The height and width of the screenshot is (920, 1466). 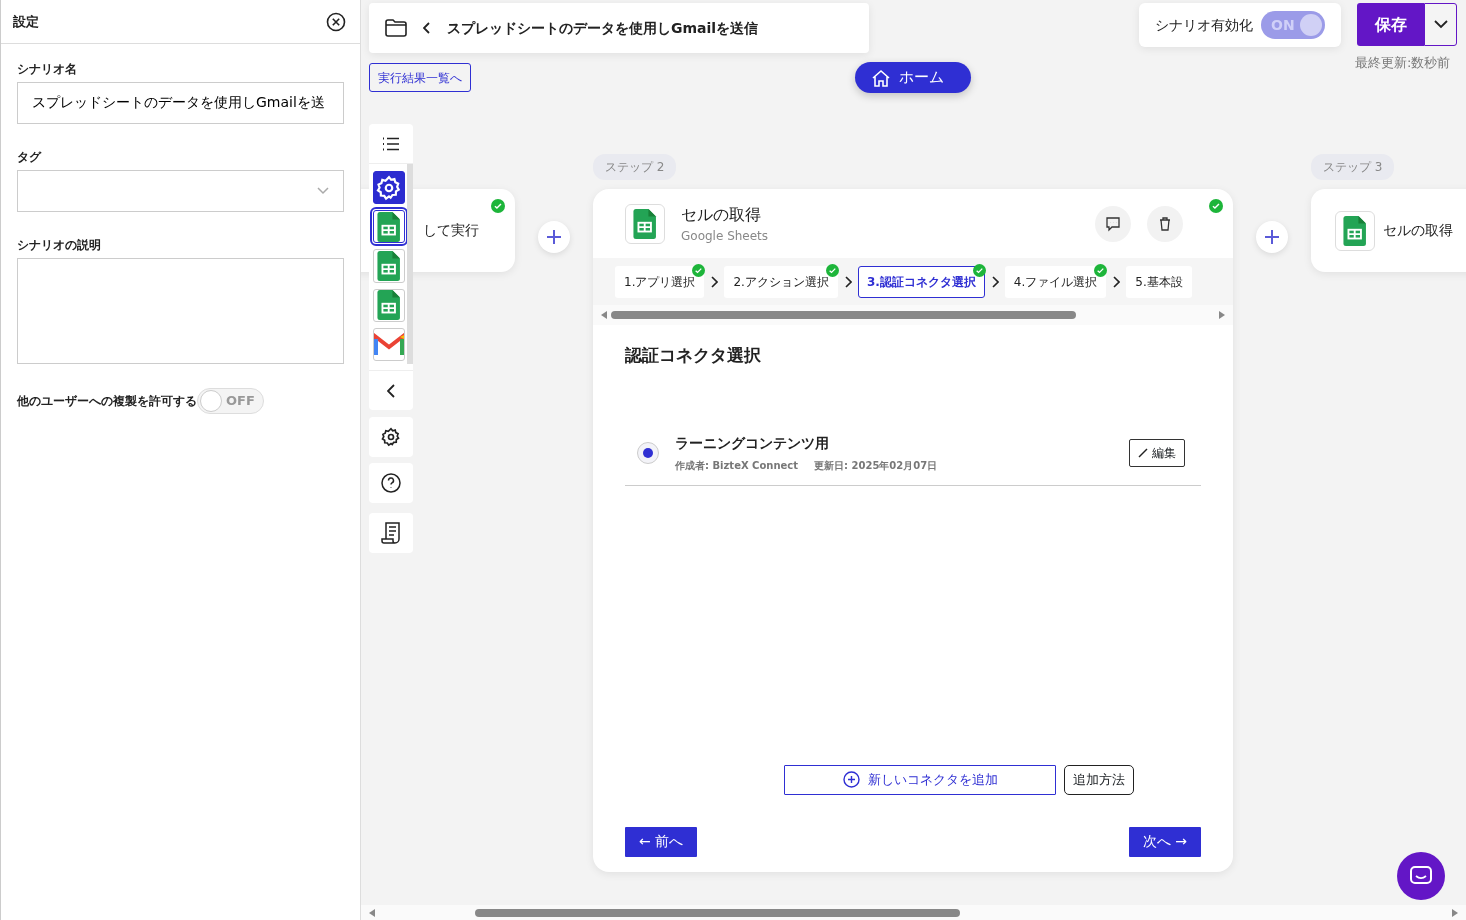 I want to click on home-icon, so click(x=881, y=77).